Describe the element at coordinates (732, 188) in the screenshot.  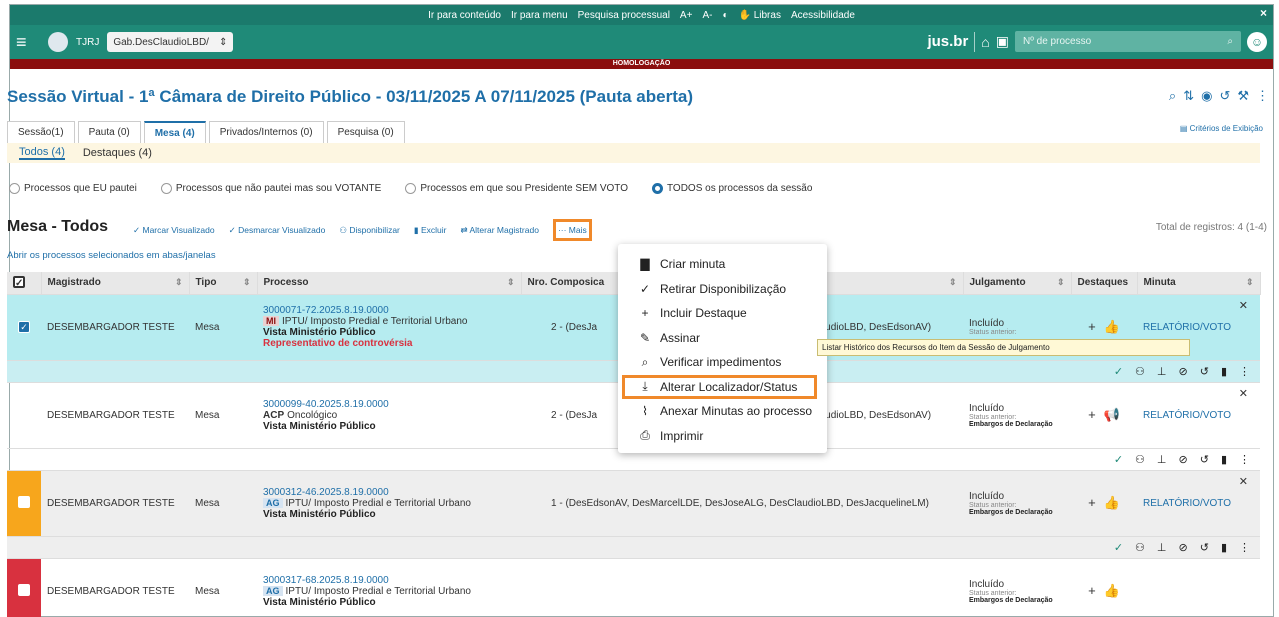
I see `filter-todos: TODOS os processos da sessão` at that location.